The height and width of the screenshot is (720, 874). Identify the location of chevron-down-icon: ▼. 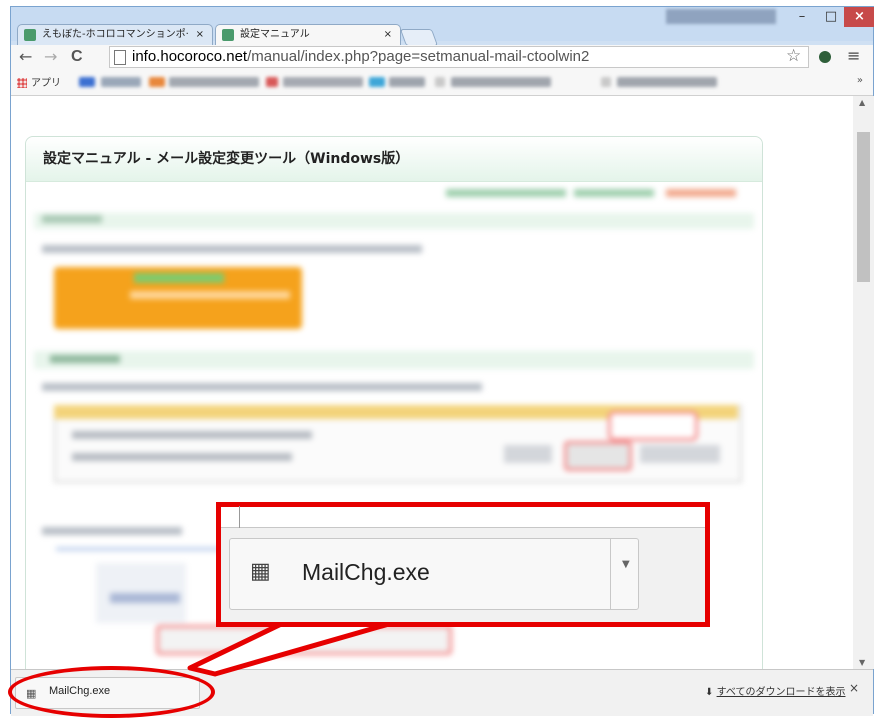
(626, 564).